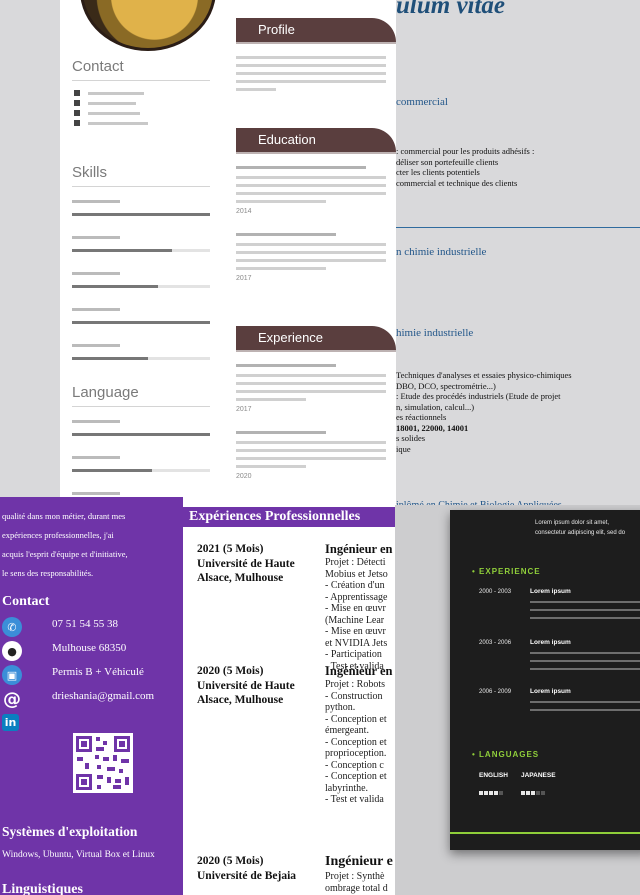  What do you see at coordinates (493, 775) in the screenshot?
I see `language-name: ENGLISH` at bounding box center [493, 775].